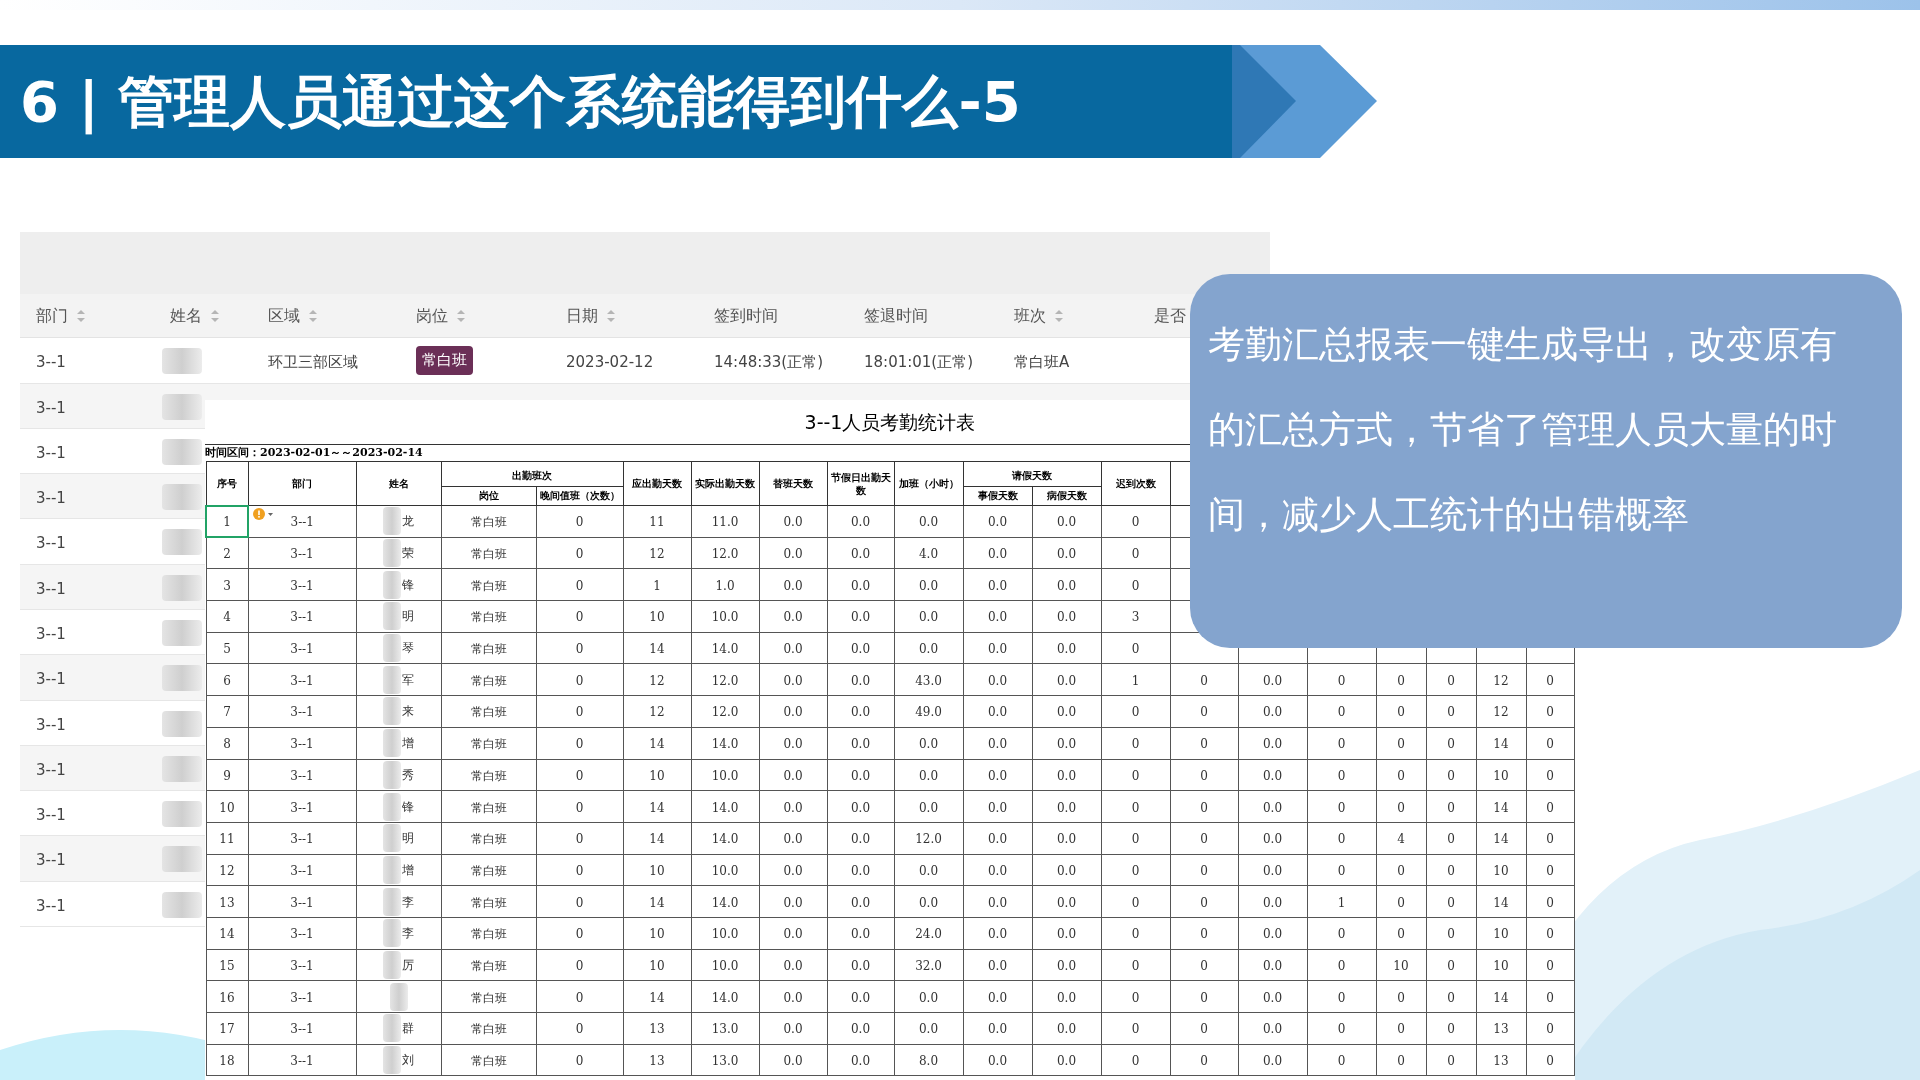 This screenshot has height=1080, width=1920. What do you see at coordinates (725, 585) in the screenshot?
I see `table-cell: 1.0` at bounding box center [725, 585].